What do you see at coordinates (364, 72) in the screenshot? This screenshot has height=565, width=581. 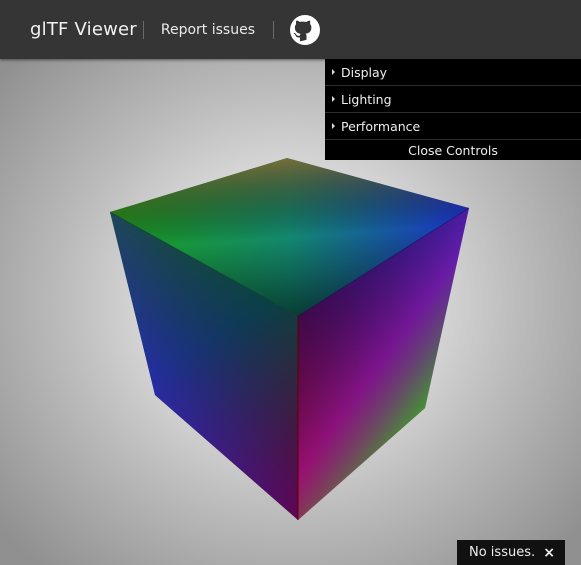 I see `folder-label: Display` at bounding box center [364, 72].